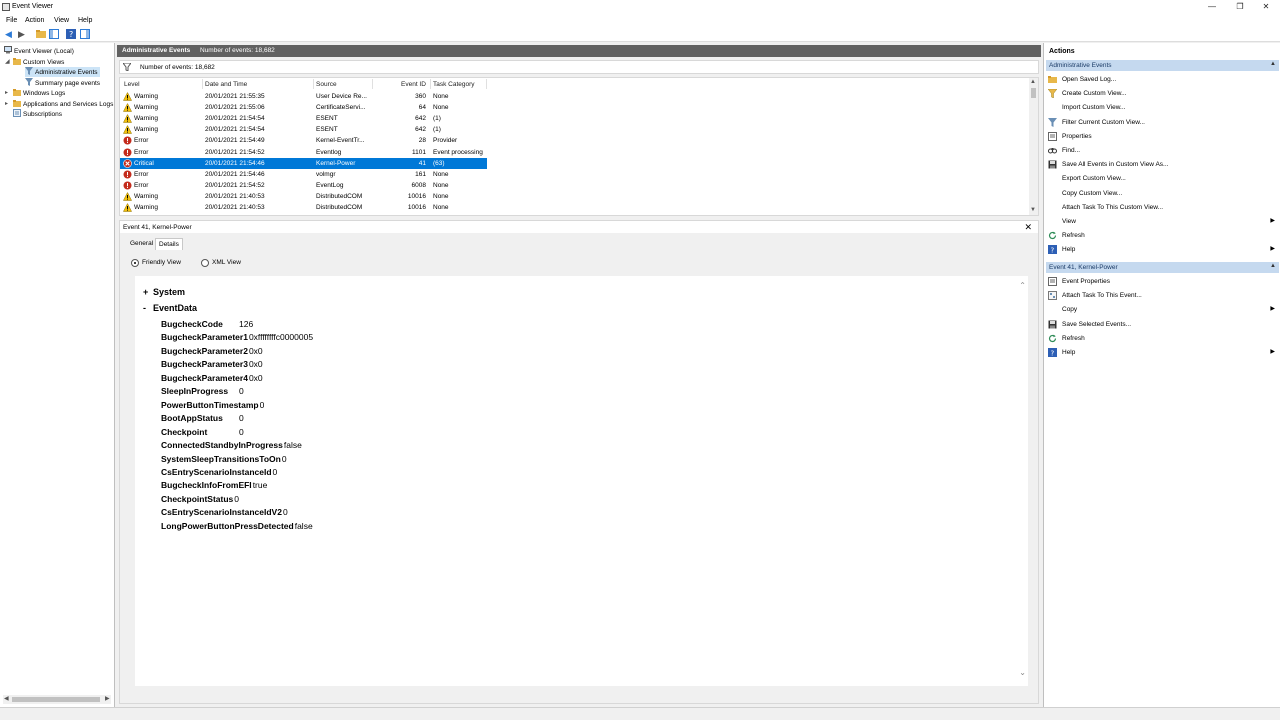  What do you see at coordinates (146, 108) in the screenshot?
I see `cell-level: Warning` at bounding box center [146, 108].